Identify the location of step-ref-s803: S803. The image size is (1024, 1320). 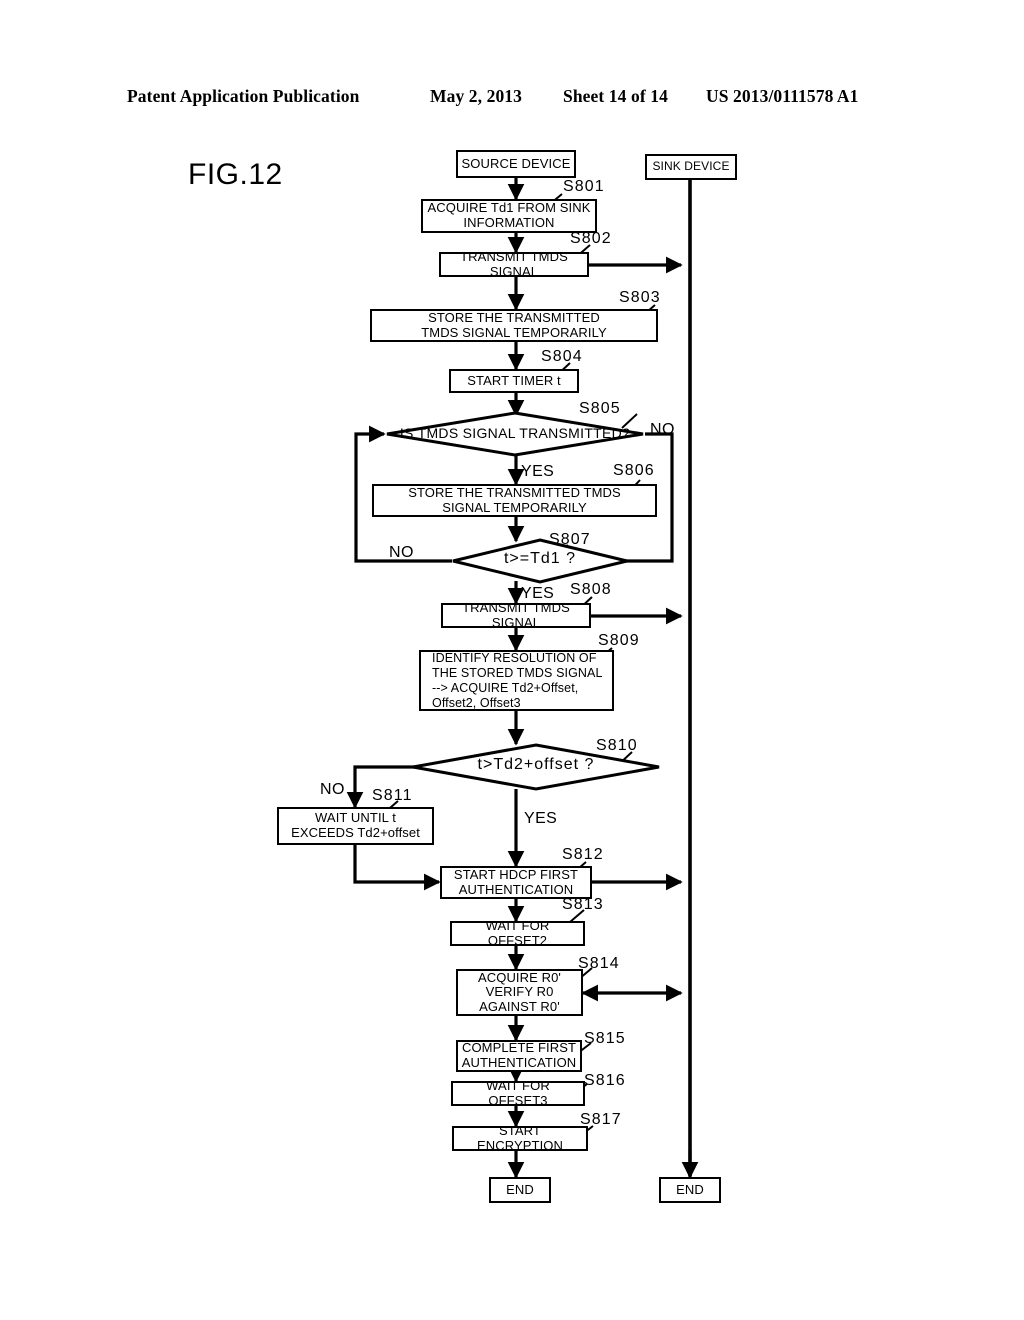
(640, 297).